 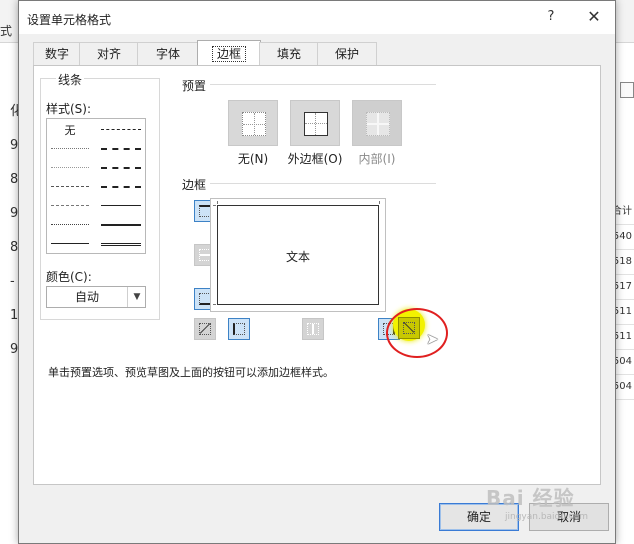 What do you see at coordinates (323, 84) in the screenshot?
I see `preset-divider` at bounding box center [323, 84].